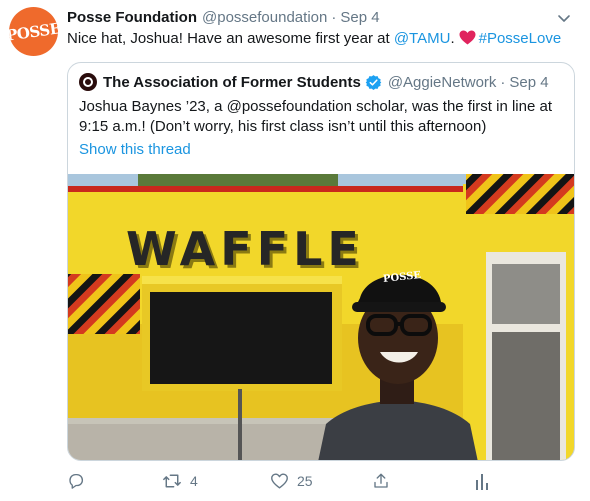 The width and height of the screenshot is (590, 501). I want to click on quoted-avatar, so click(88, 82).